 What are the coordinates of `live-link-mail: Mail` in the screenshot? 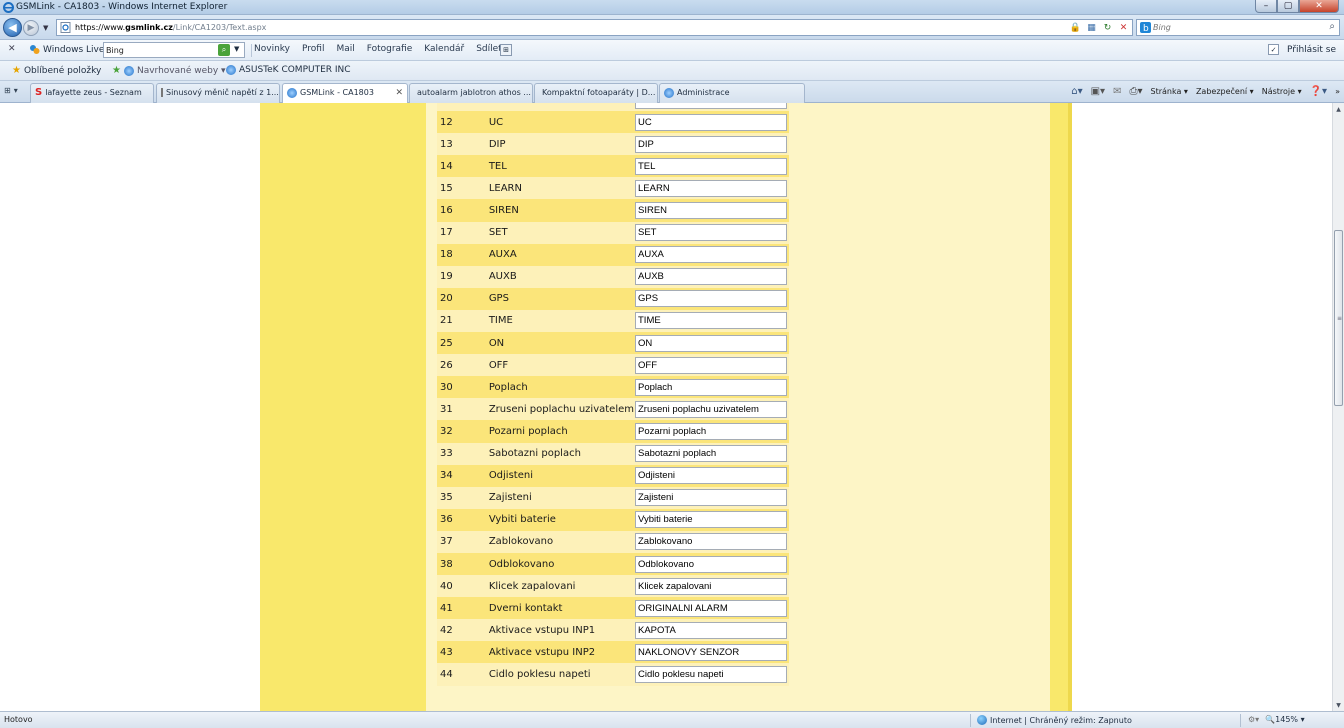 It's located at (345, 49).